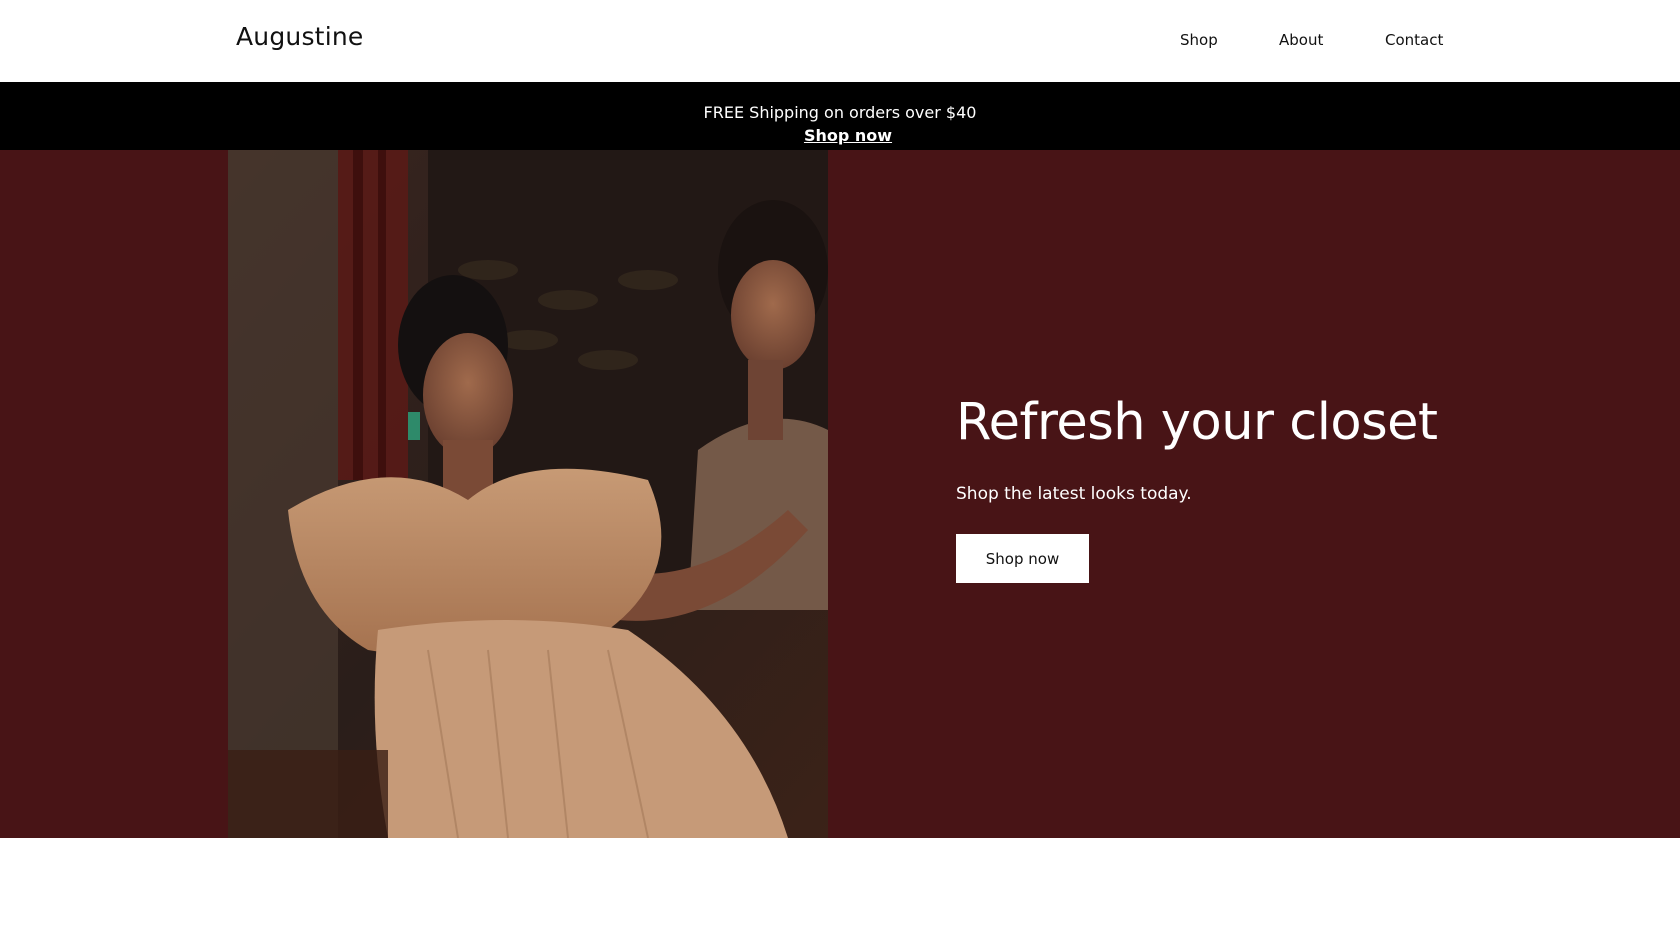  Describe the element at coordinates (1197, 422) in the screenshot. I see `hero-title: Refresh your closet` at that location.